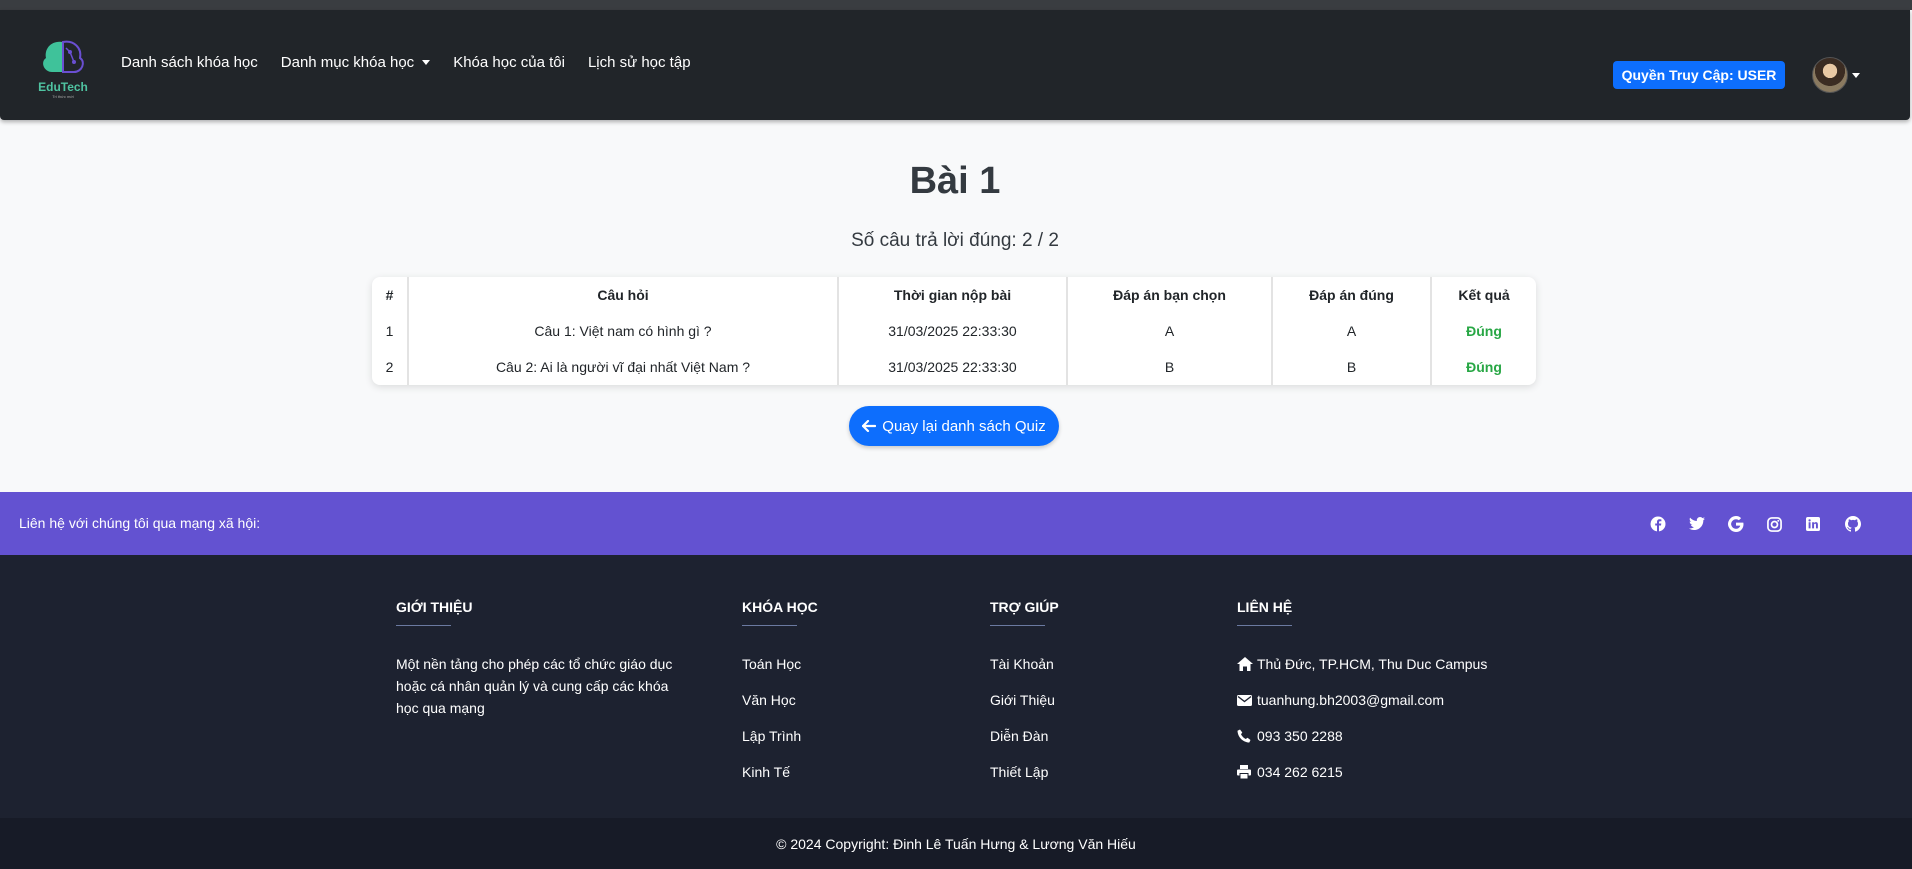 Image resolution: width=1912 pixels, height=869 pixels. I want to click on cell-correct: A, so click(1351, 331).